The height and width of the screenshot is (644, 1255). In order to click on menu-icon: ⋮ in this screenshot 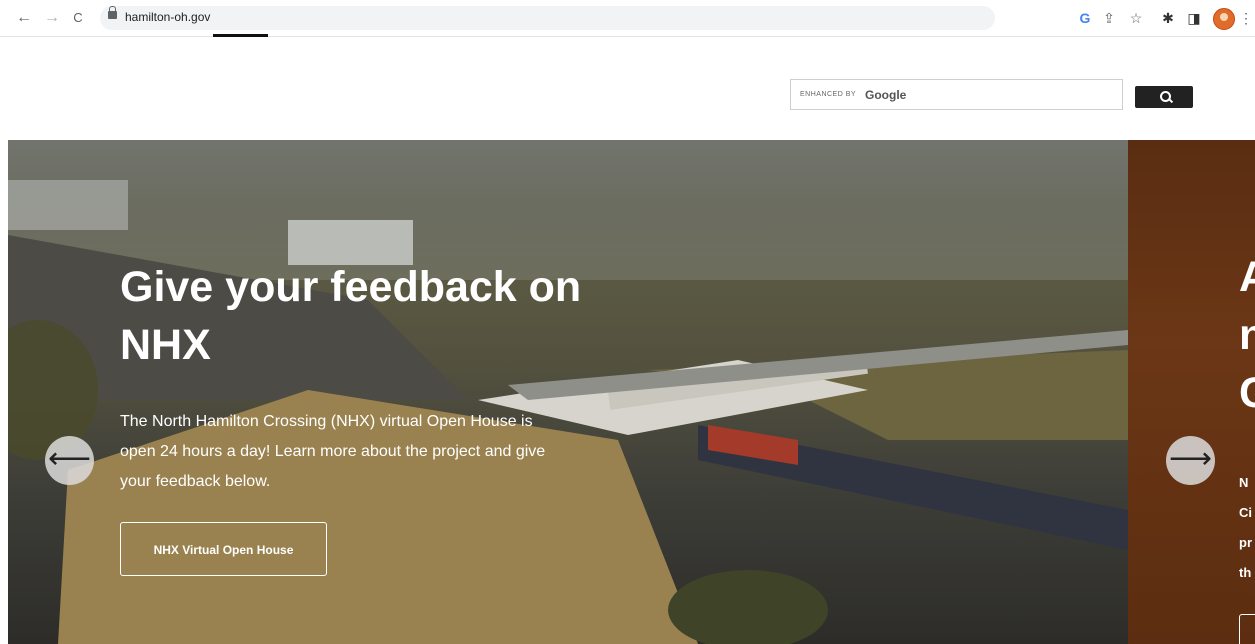, I will do `click(1246, 18)`.